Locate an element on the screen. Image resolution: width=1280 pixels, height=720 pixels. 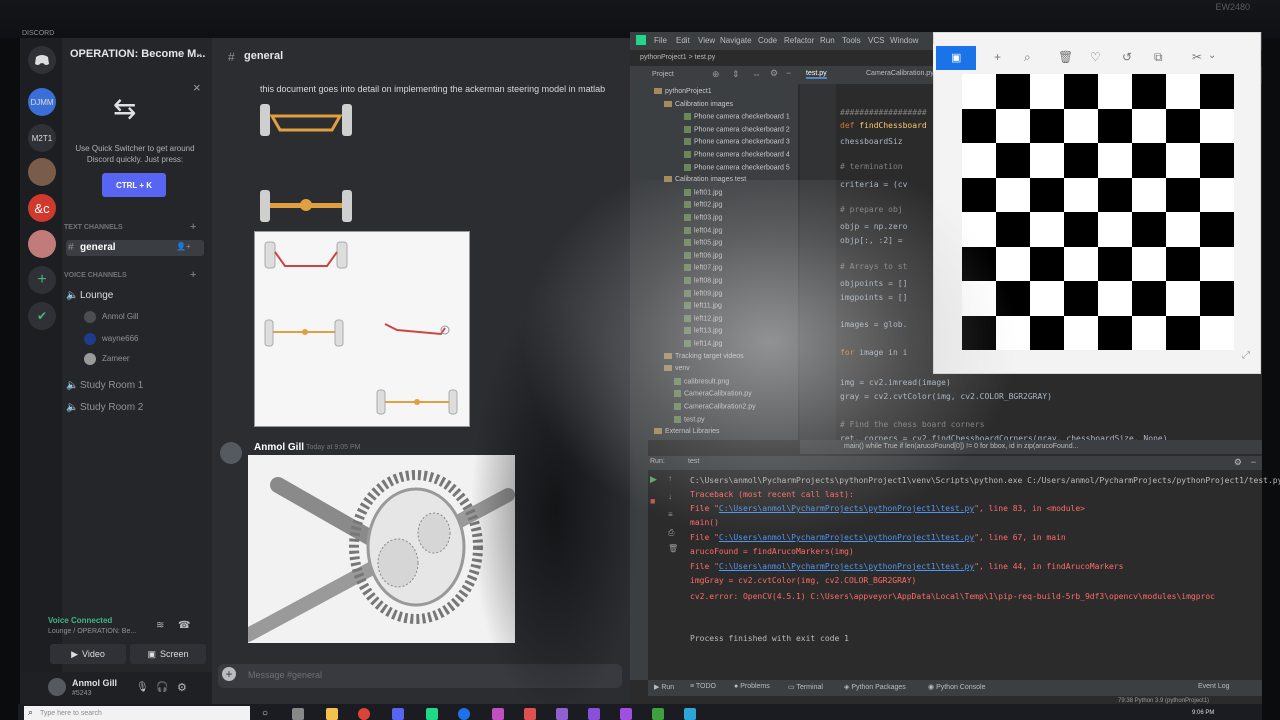
voice-channel-study-room-2: Study Room 2 is located at coordinates (111, 407).